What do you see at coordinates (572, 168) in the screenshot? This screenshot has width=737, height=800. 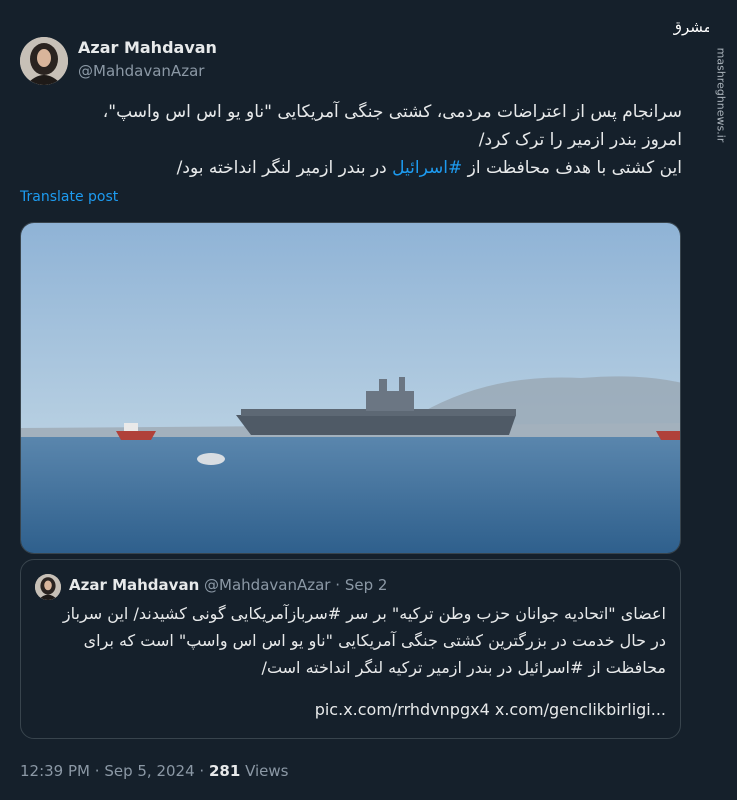 I see `tweet-text-segment: این کشتی با هدف محافظت از` at bounding box center [572, 168].